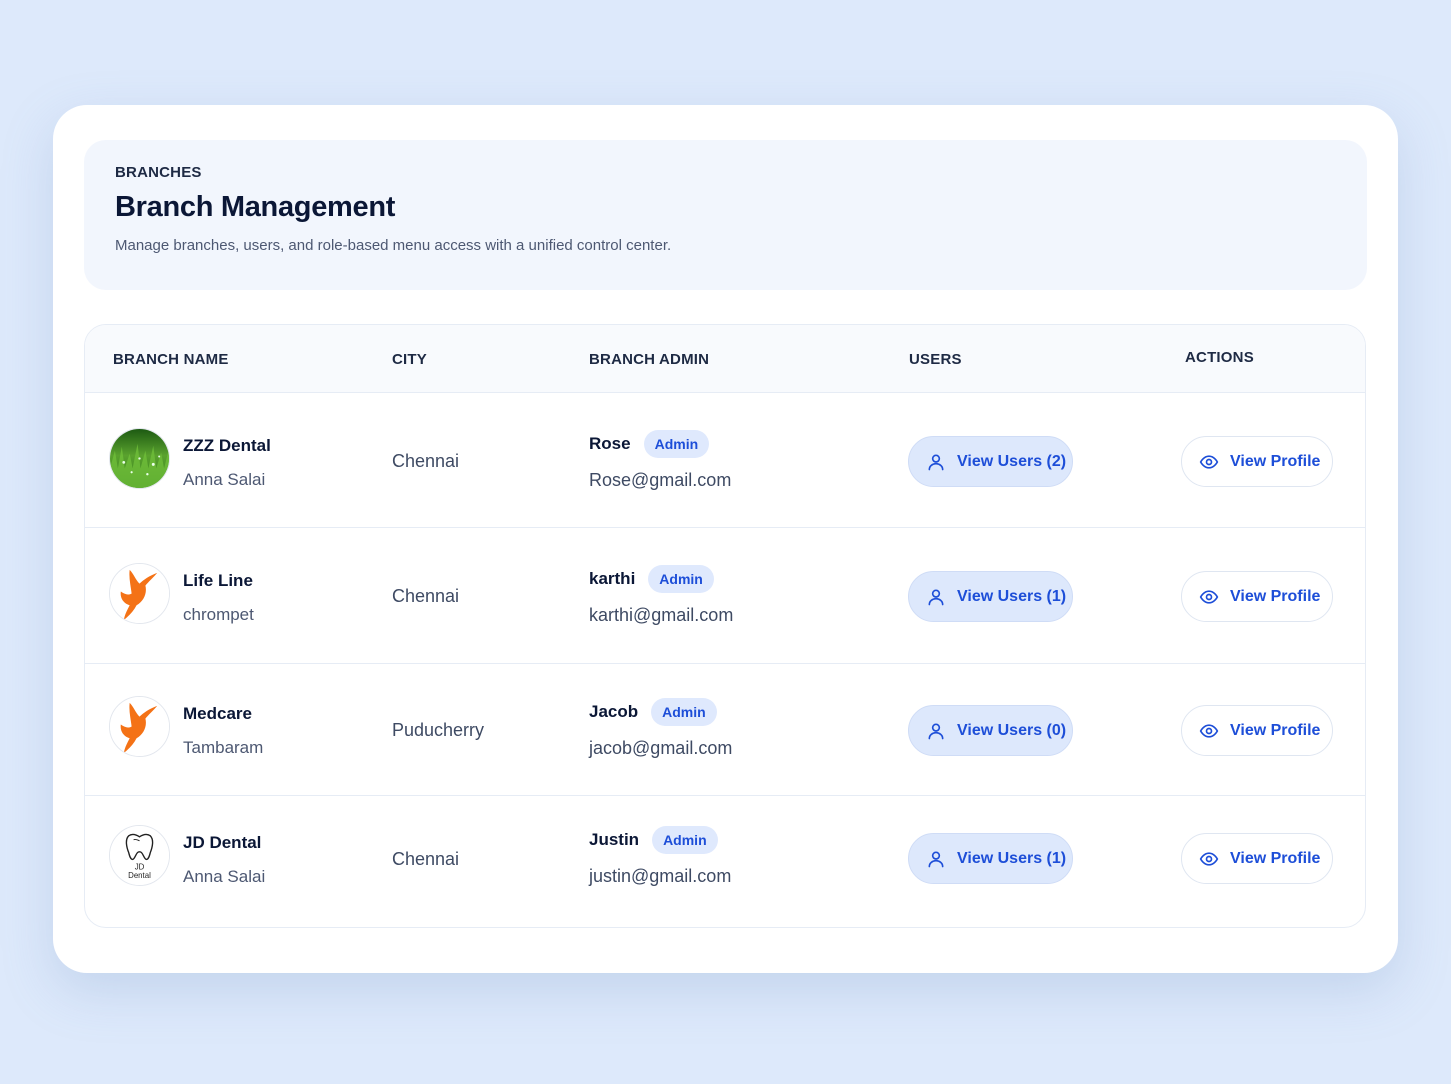  I want to click on admin-name-text: karthi, so click(612, 578).